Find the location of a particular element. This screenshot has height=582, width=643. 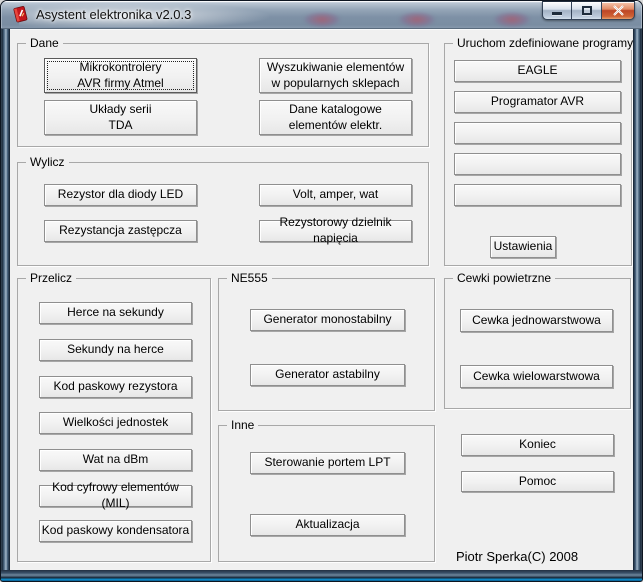

group-dane-label: Dane is located at coordinates (44, 43).